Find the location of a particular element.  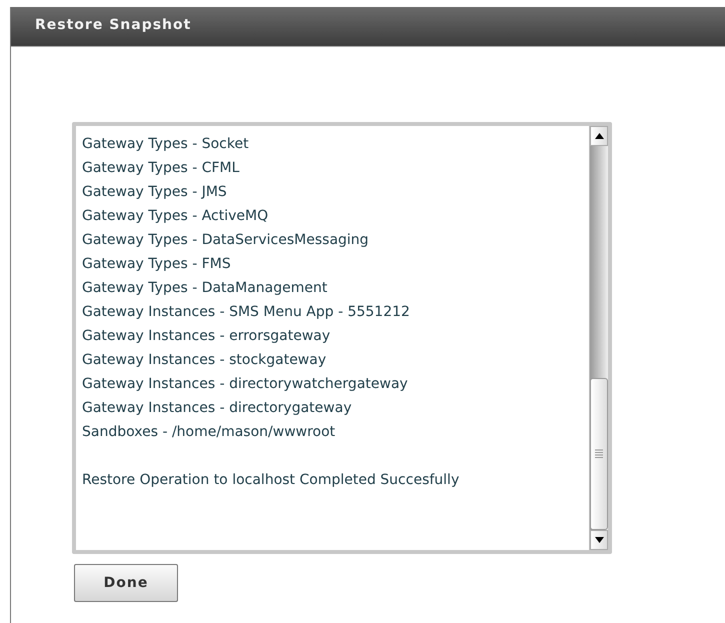

scroll-up-button is located at coordinates (599, 136).